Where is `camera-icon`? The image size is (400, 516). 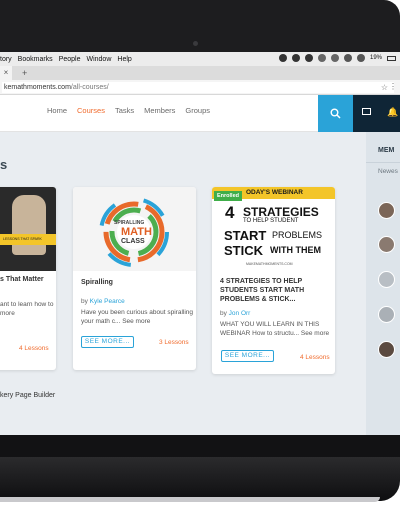 camera-icon is located at coordinates (195, 43).